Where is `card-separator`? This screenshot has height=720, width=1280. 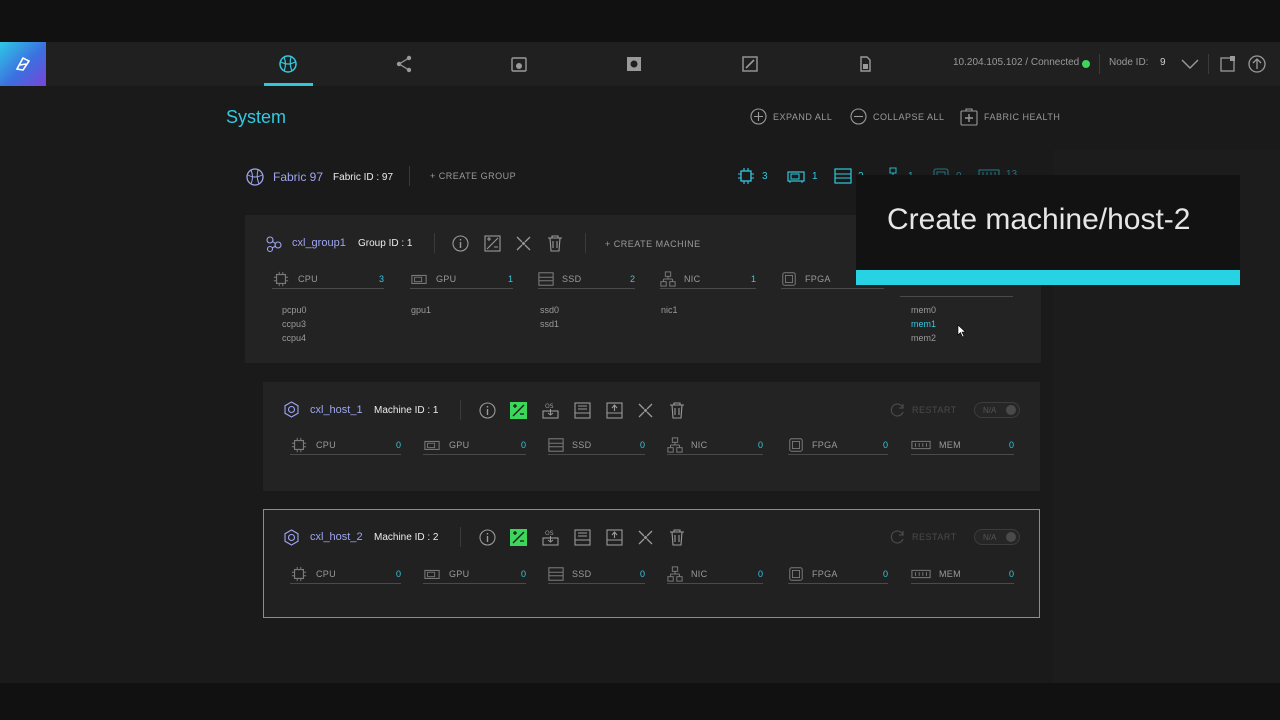 card-separator is located at coordinates (585, 243).